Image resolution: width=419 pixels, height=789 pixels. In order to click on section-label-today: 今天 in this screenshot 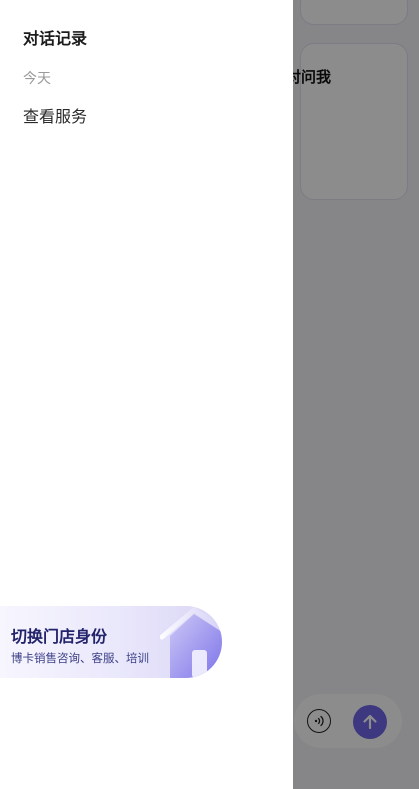, I will do `click(37, 79)`.